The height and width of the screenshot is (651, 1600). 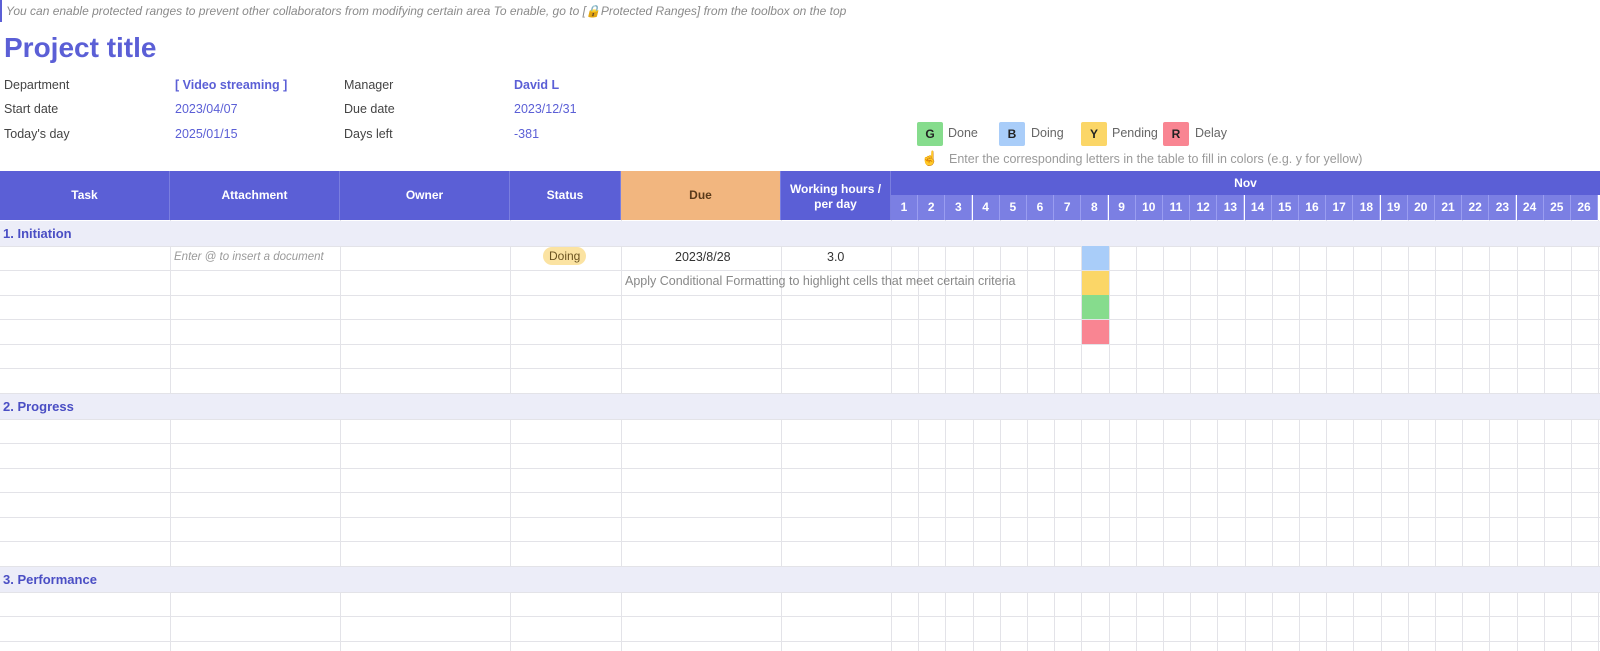 What do you see at coordinates (703, 257) in the screenshot?
I see `due-cell: 2023/8/28` at bounding box center [703, 257].